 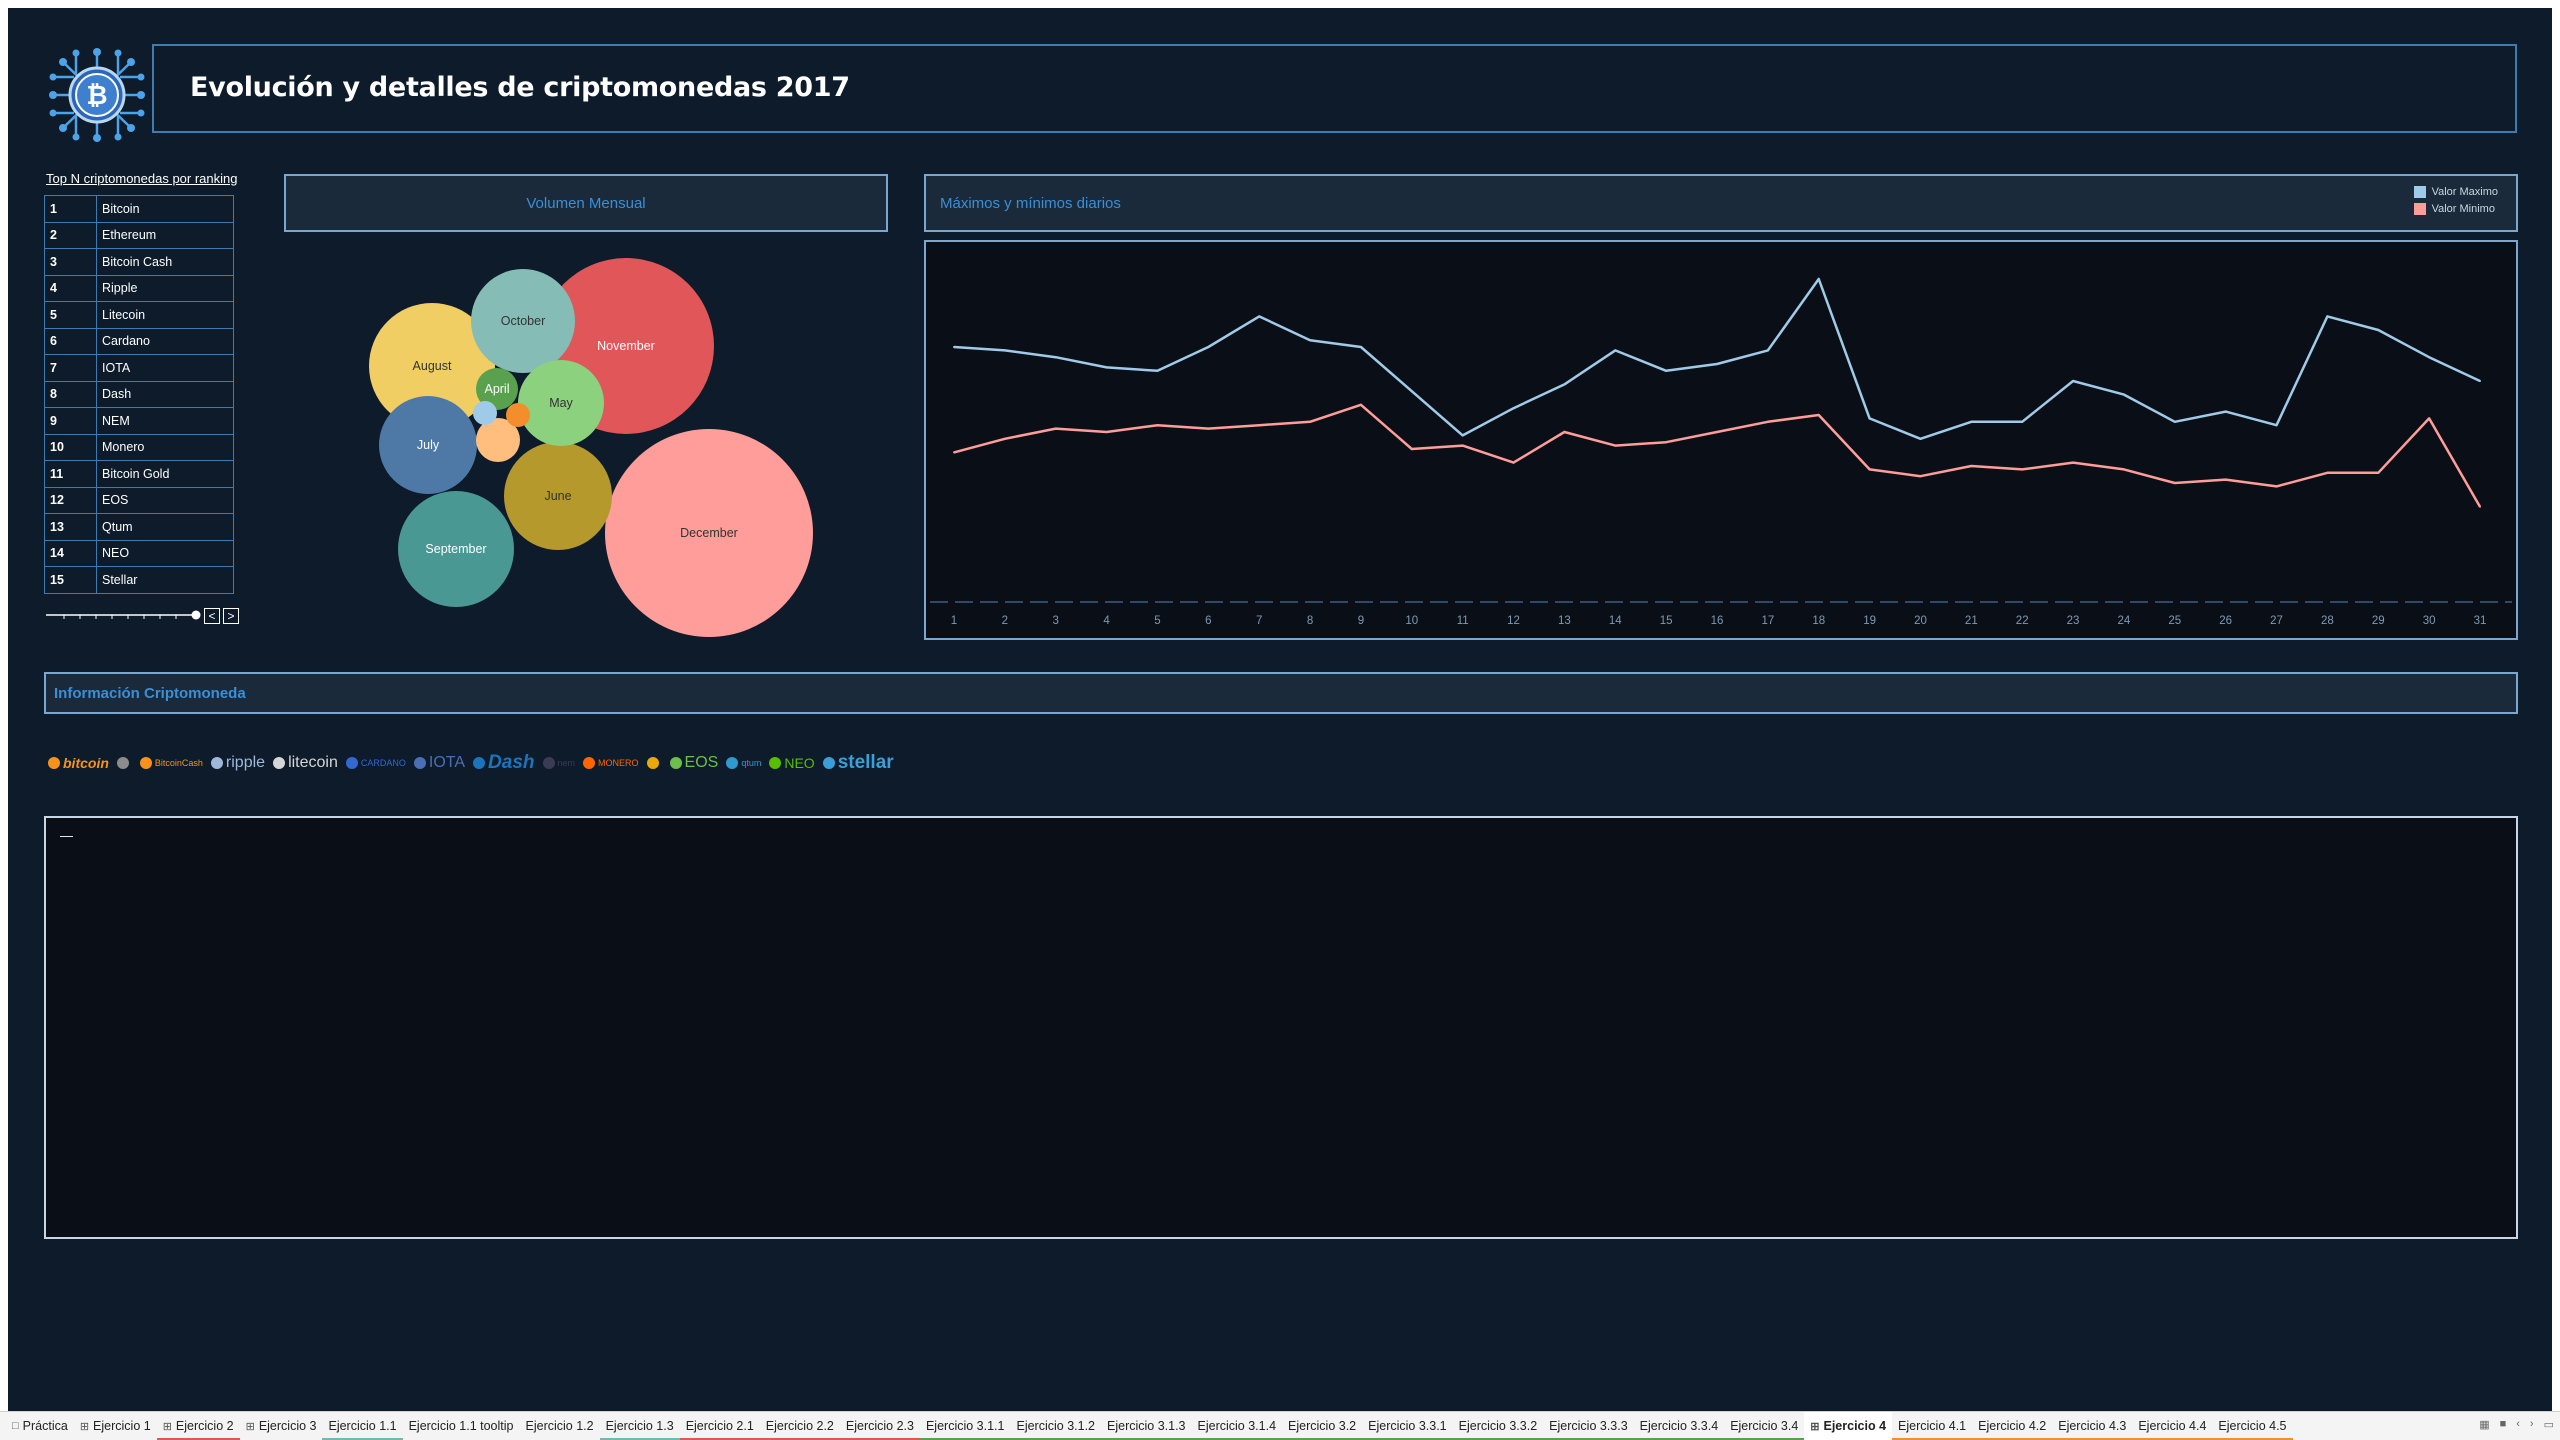 I want to click on ranking-row: 2 Ethereum, so click(x=139, y=235).